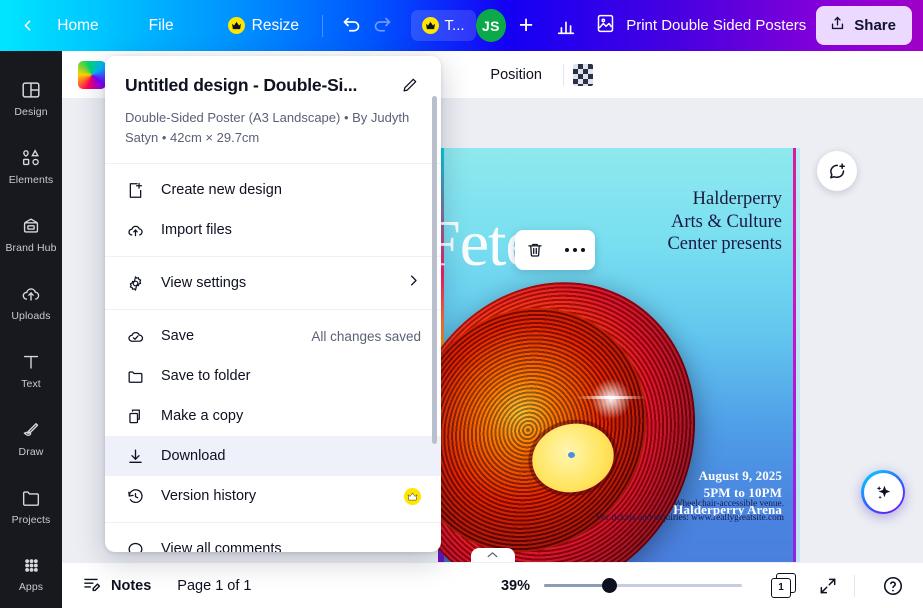  I want to click on menu-item-label: Make a copy, so click(202, 416).